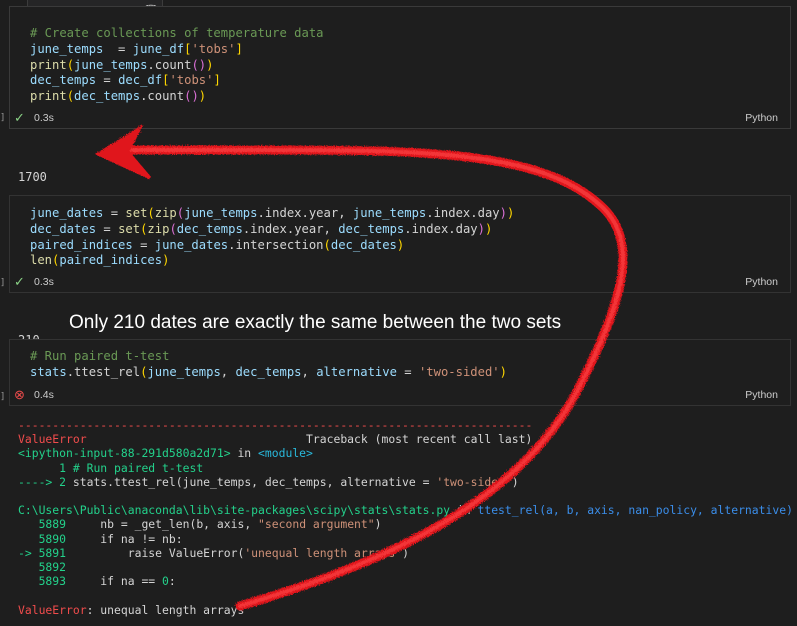  I want to click on cell-3-exec-time: 0.4s, so click(44, 395).